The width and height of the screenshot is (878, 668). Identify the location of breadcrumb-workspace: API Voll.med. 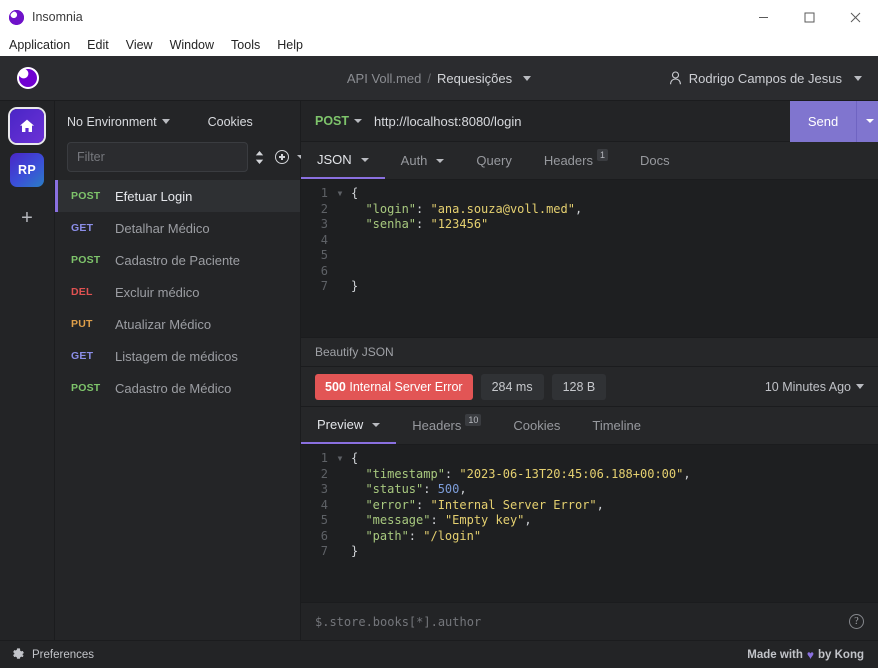
(384, 78).